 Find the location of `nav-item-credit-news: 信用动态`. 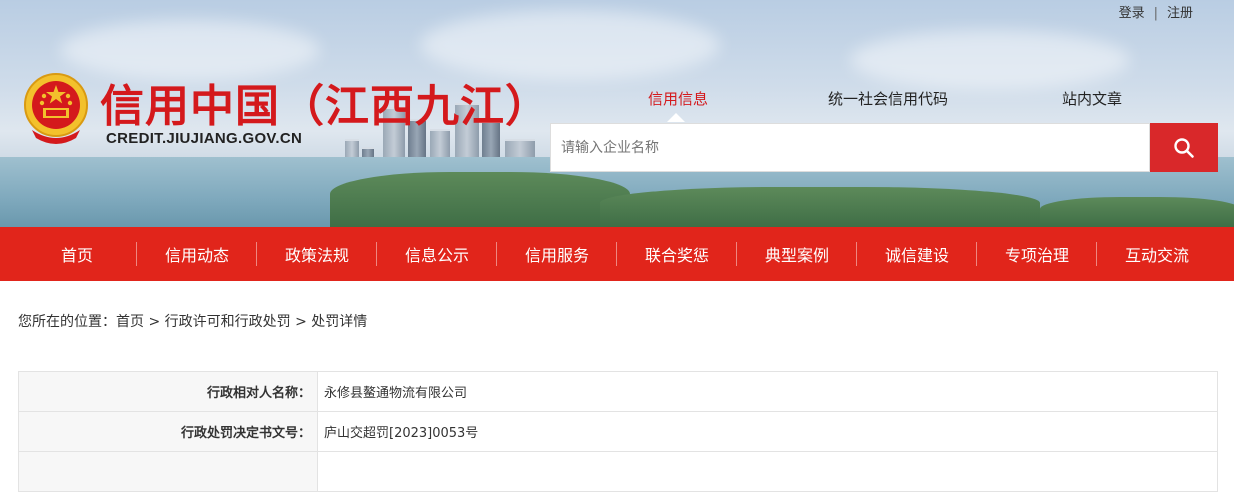

nav-item-credit-news: 信用动态 is located at coordinates (197, 254).